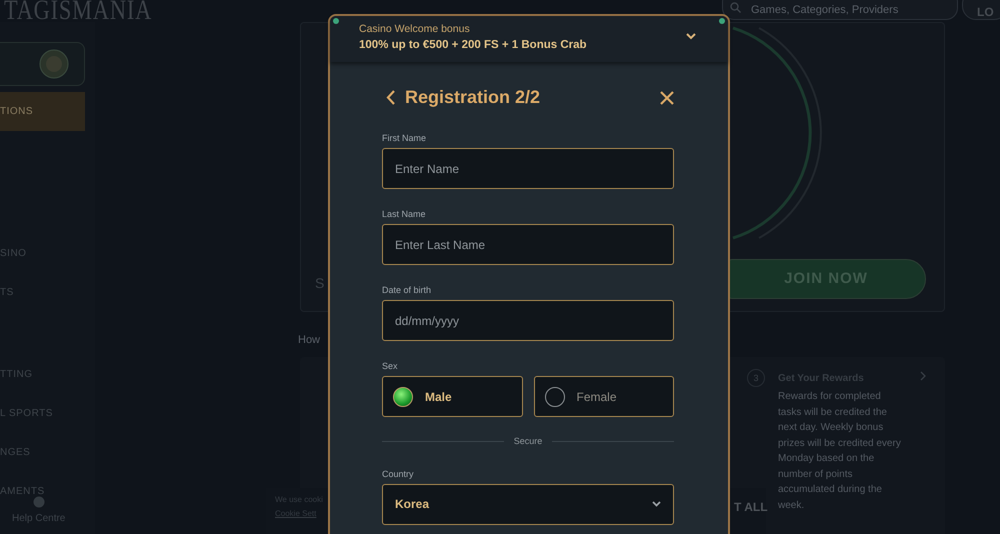 This screenshot has height=534, width=1000. I want to click on country-select: Korea, so click(528, 504).